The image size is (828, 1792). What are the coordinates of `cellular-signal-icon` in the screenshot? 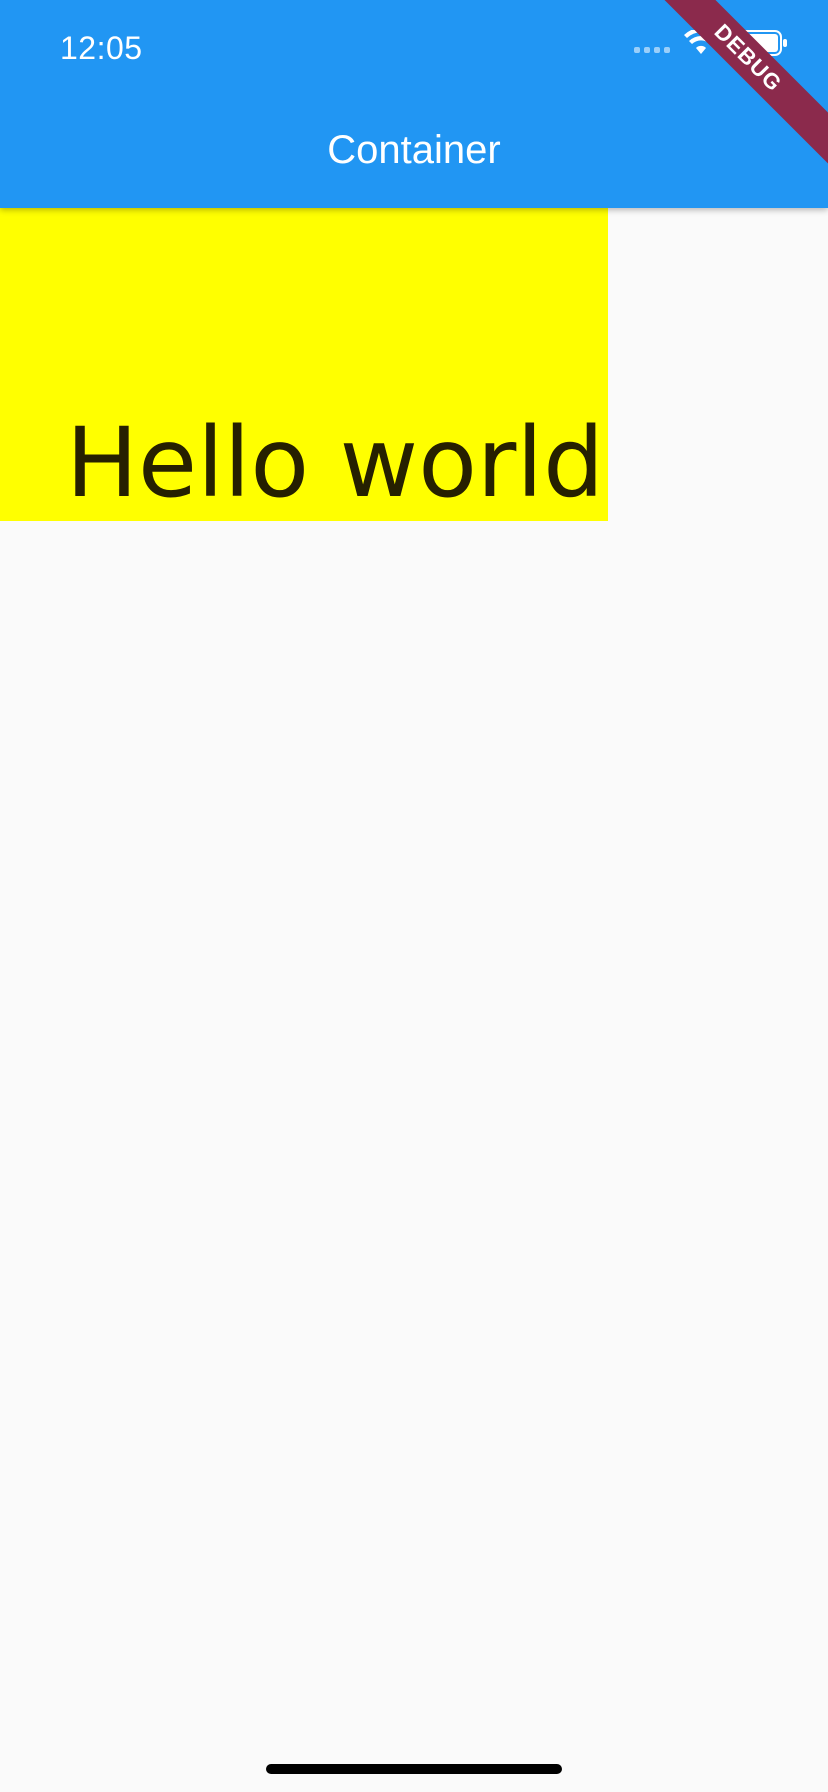 It's located at (652, 43).